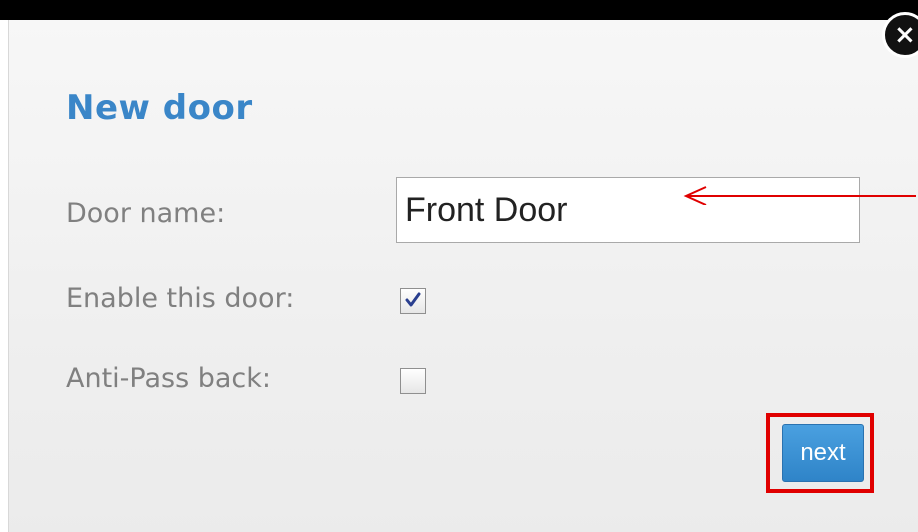  I want to click on enable-door-checkbox, so click(413, 301).